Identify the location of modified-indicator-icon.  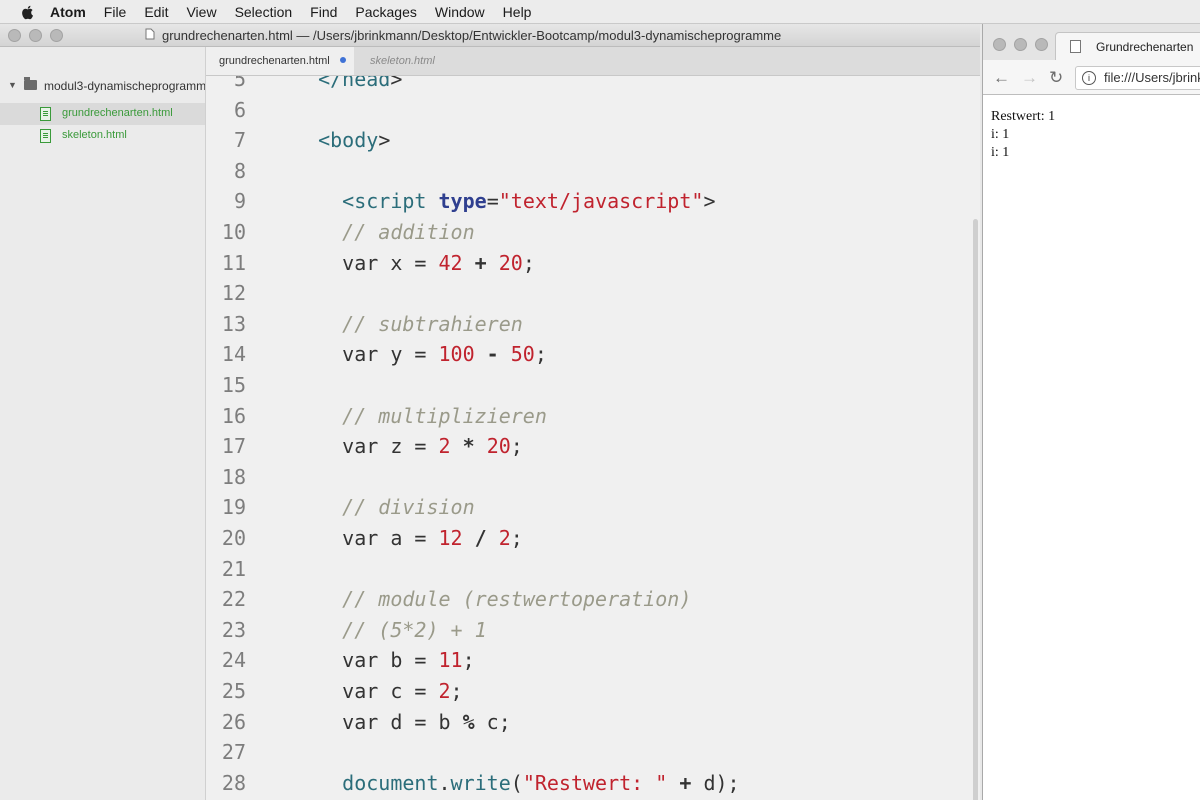
(343, 60).